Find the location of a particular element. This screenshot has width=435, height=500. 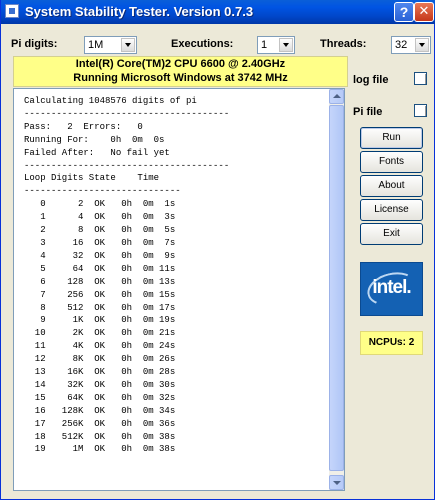

pi-digits-select: 1M is located at coordinates (110, 45).